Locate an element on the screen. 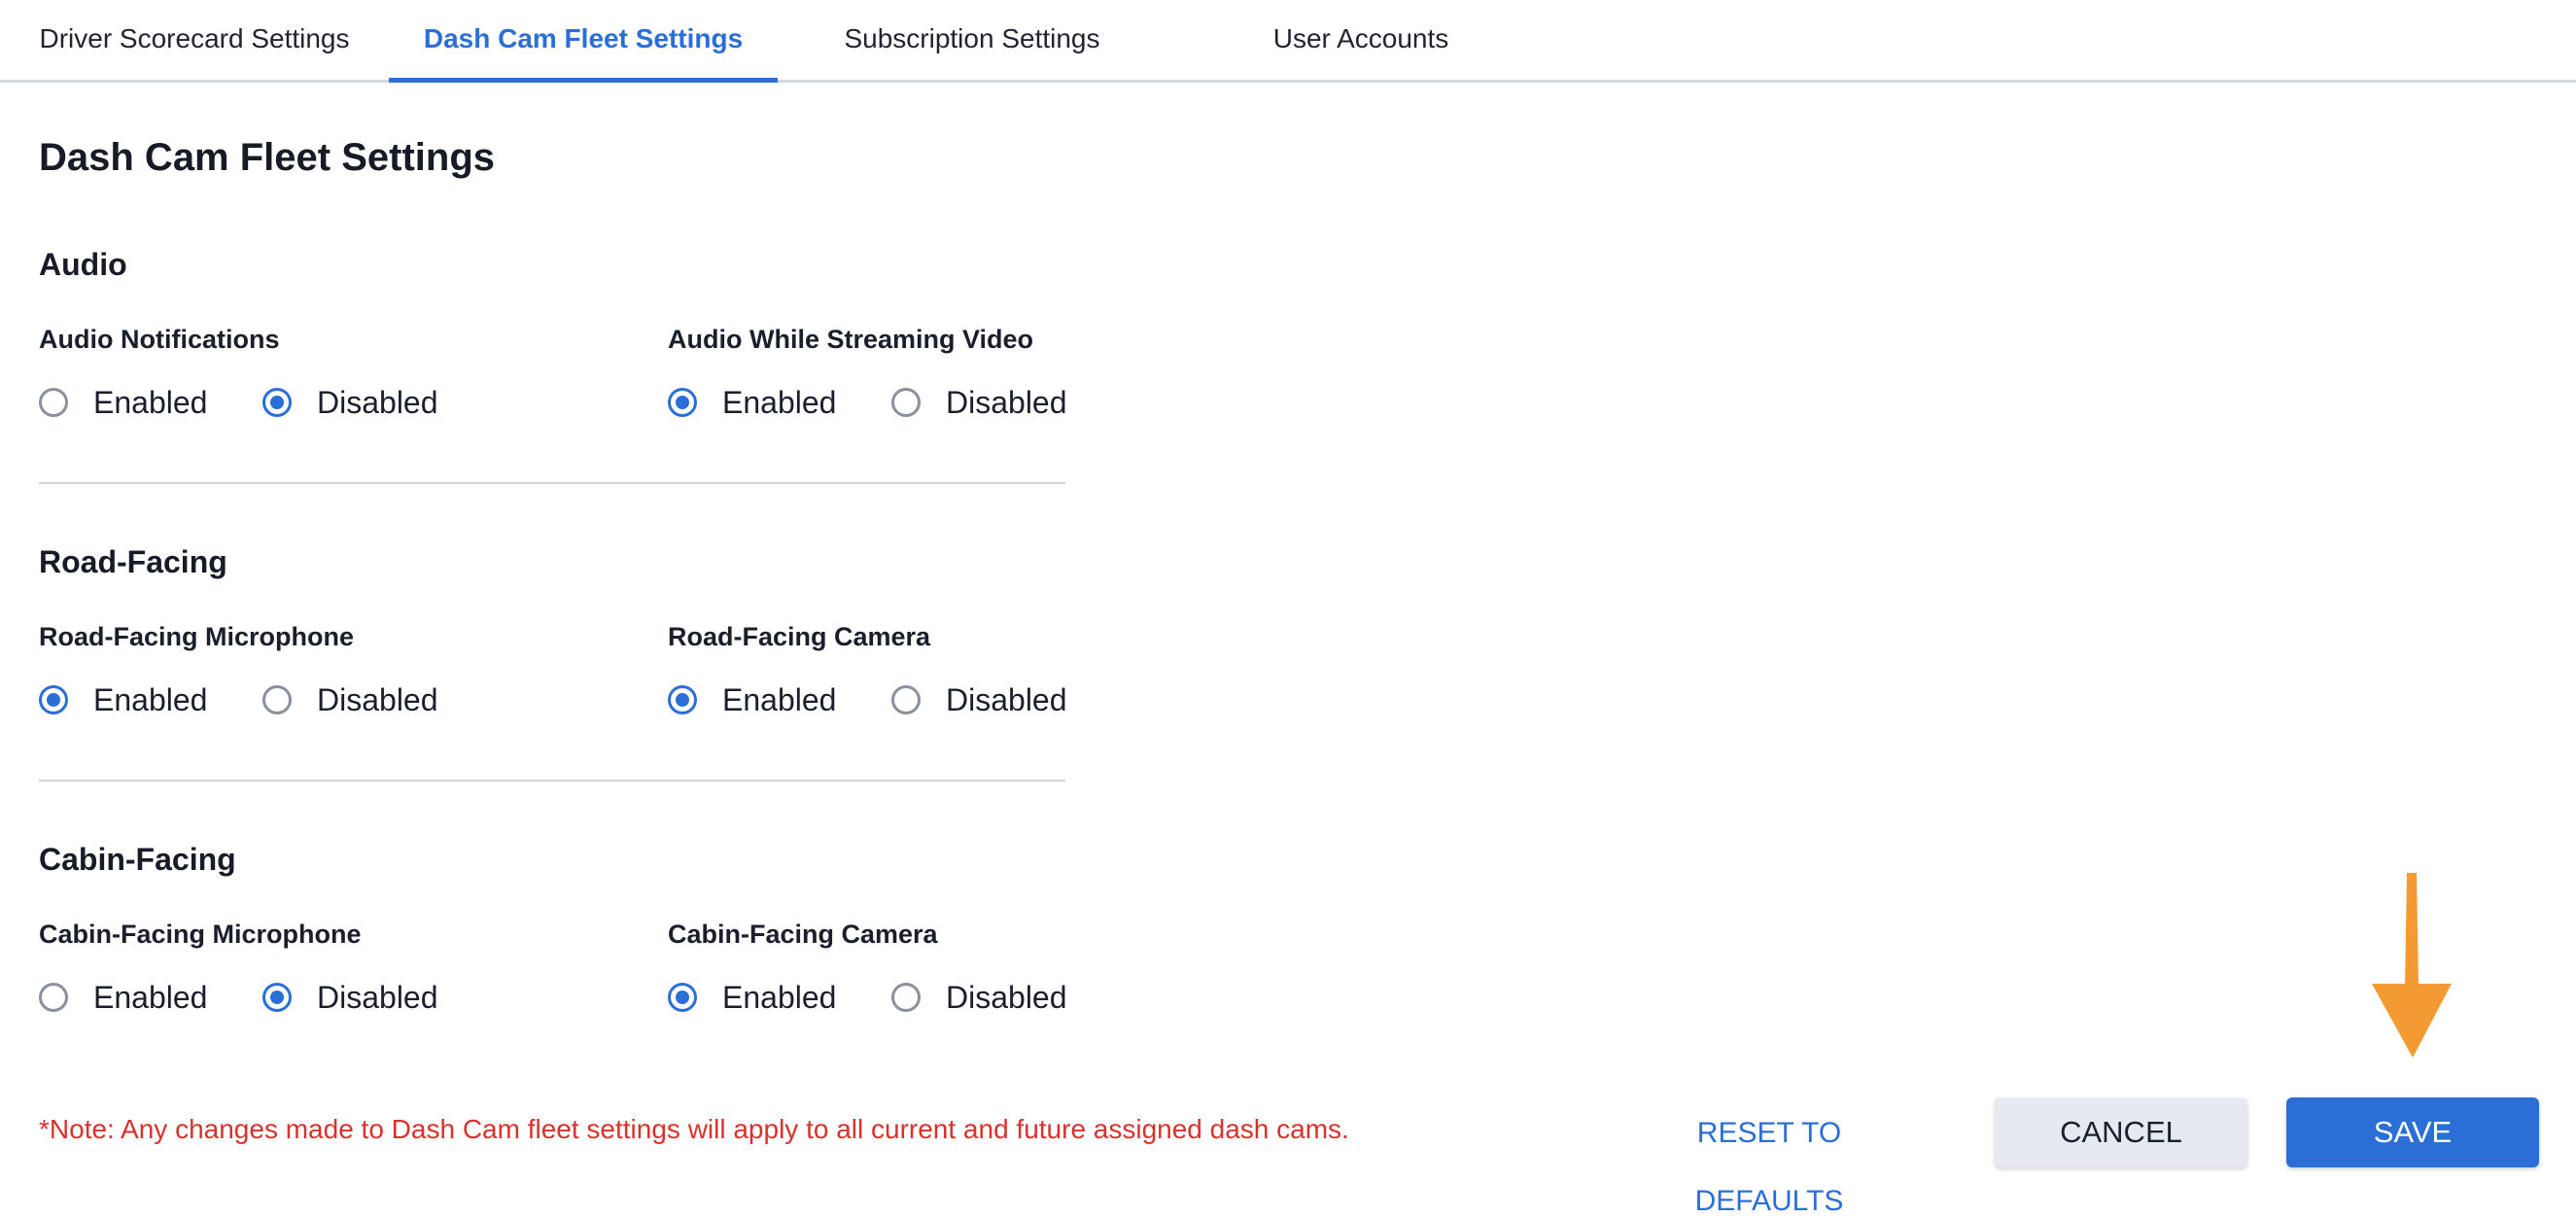  field-label-cabin-facing-camera: Cabin-Facing Camera is located at coordinates (803, 935).